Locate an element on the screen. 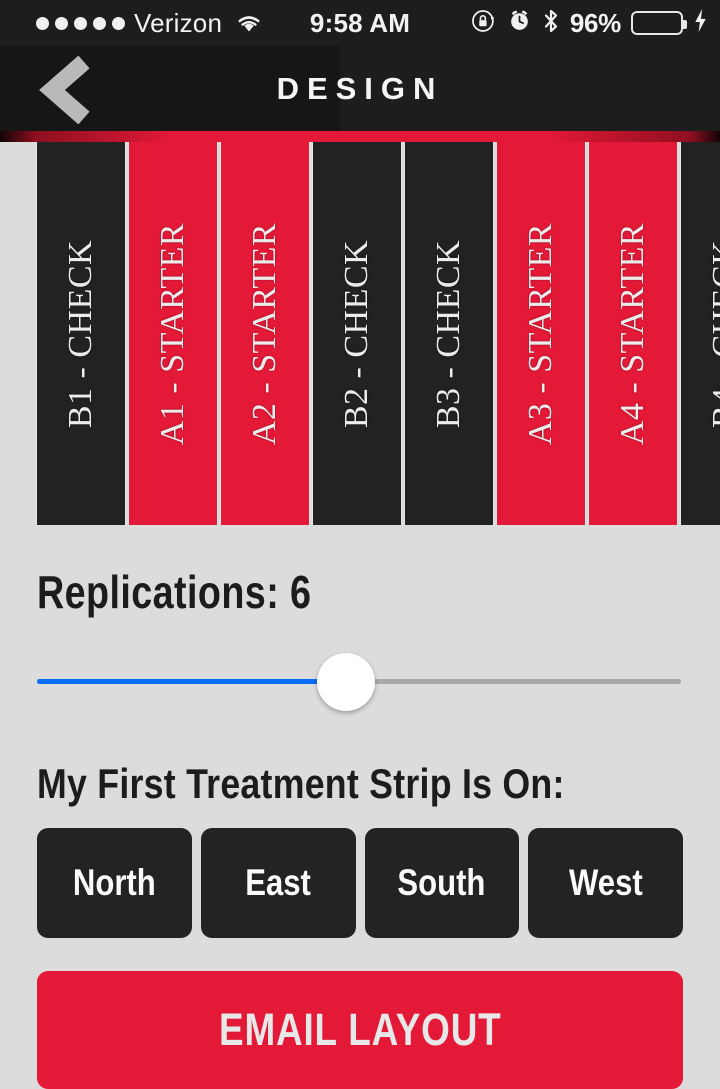 The image size is (720, 1089). direction-button-east: East is located at coordinates (278, 883).